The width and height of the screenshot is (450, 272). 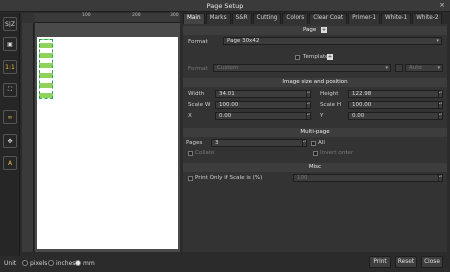 What do you see at coordinates (368, 178) in the screenshot?
I see `print-scale-input: 100 ▴▾` at bounding box center [368, 178].